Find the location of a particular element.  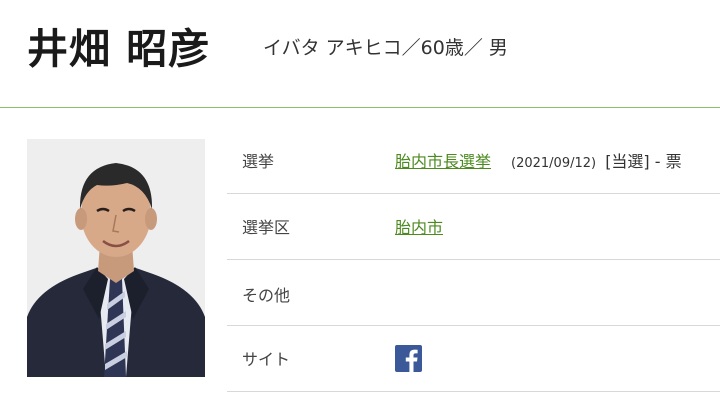

election-link: 胎内市長選挙 is located at coordinates (443, 161).